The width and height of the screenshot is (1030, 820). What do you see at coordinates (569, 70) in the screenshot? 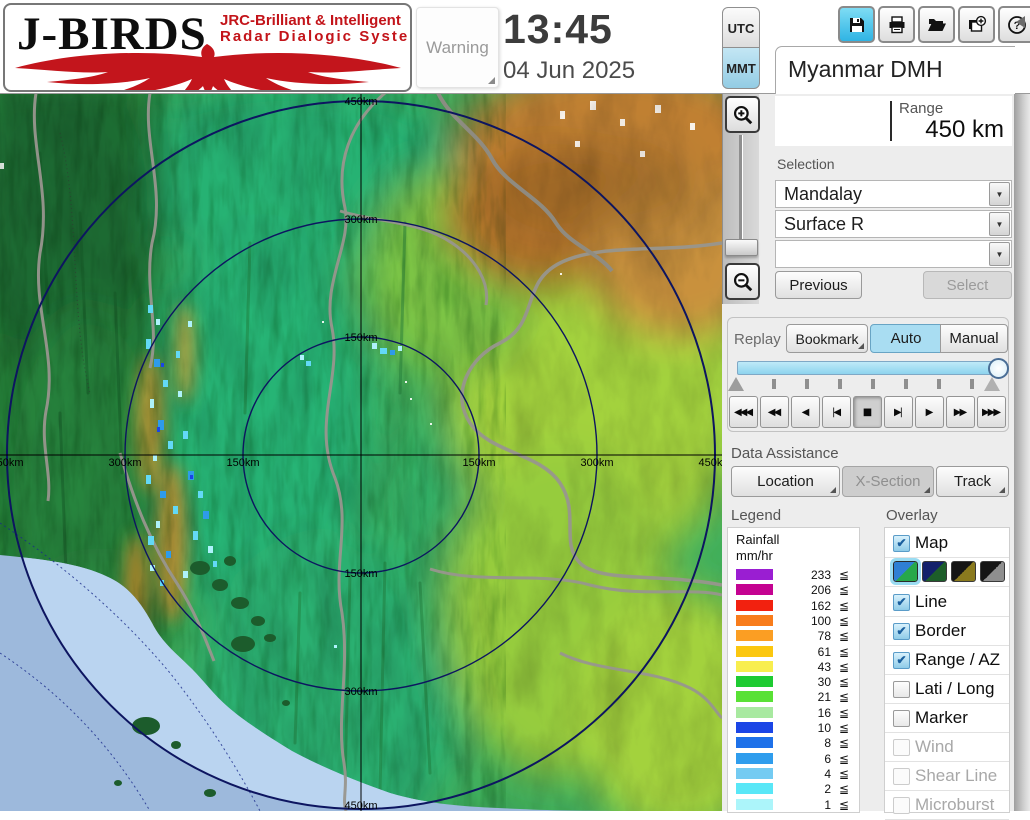
I see `clock-date: 04 Jun 2025` at bounding box center [569, 70].